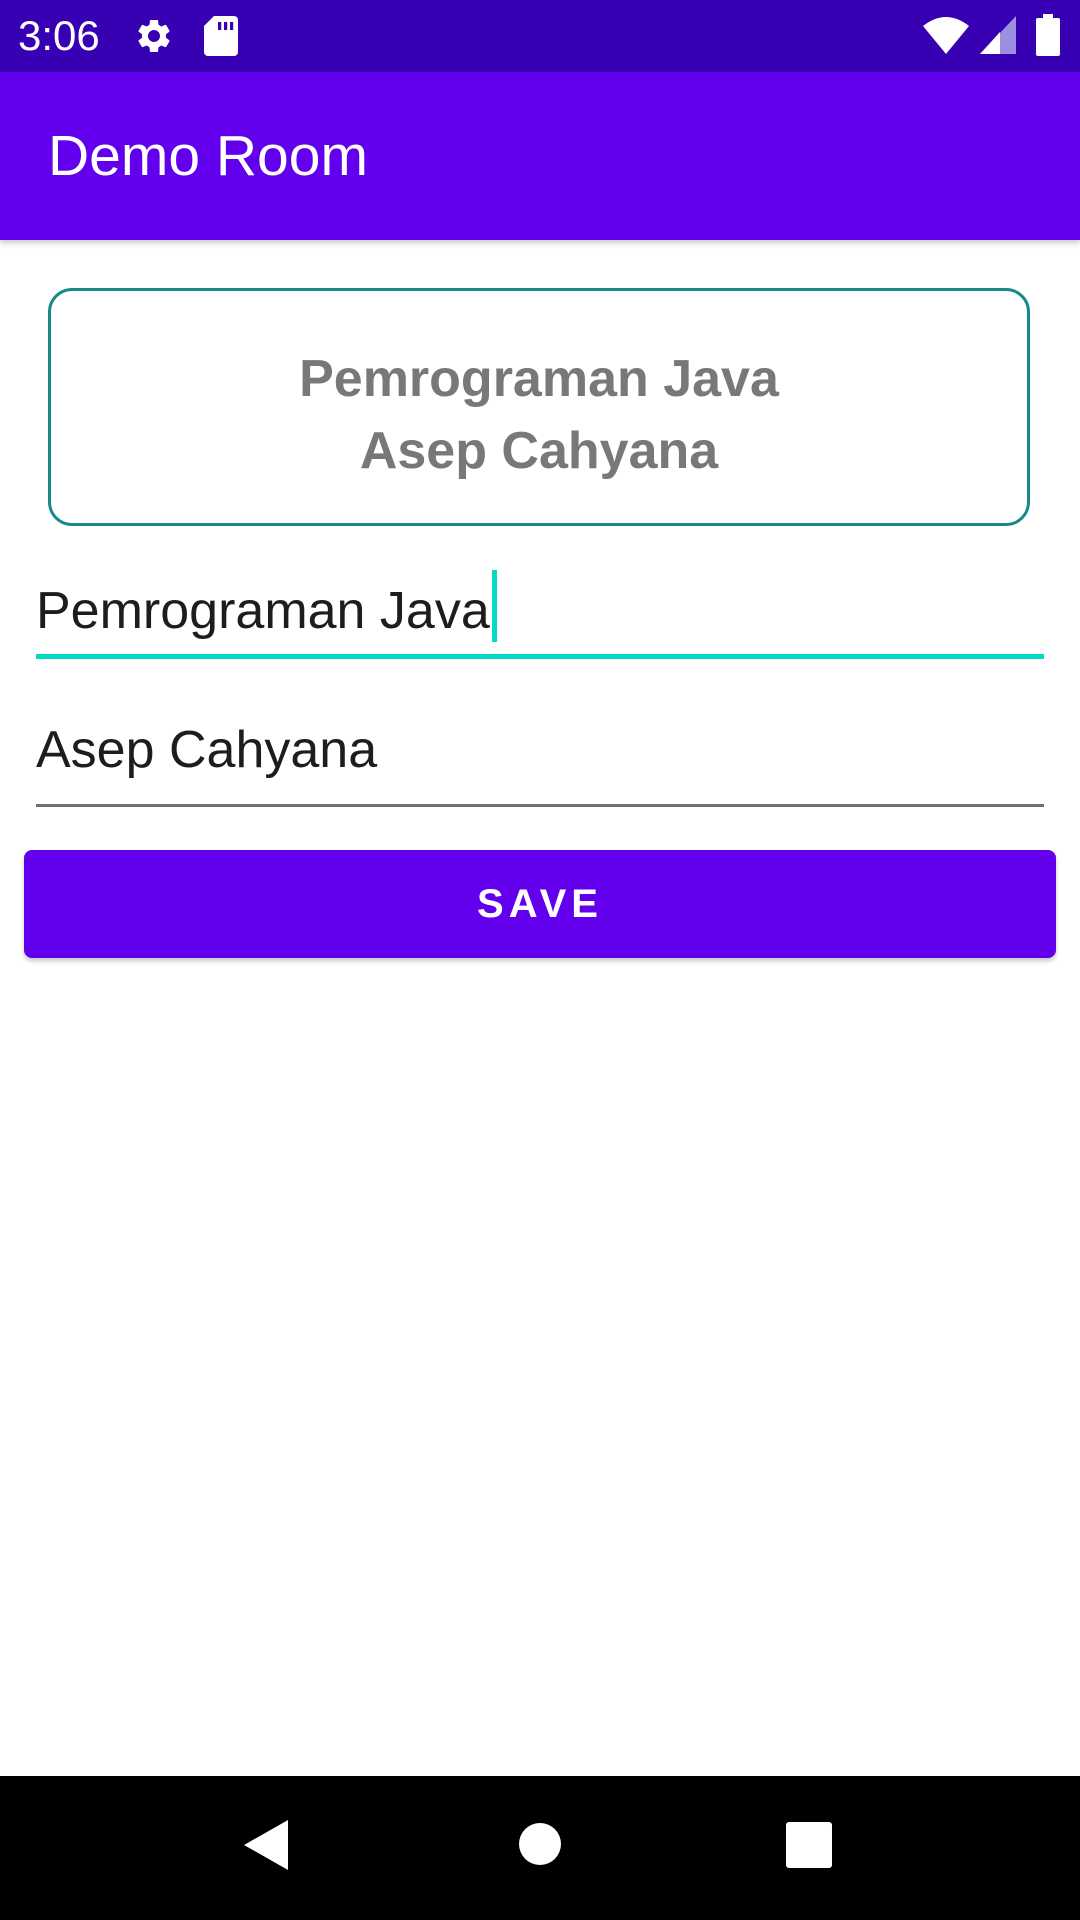 This screenshot has width=1080, height=1920. I want to click on title-input-wrap: Pemrograman Java, so click(266, 606).